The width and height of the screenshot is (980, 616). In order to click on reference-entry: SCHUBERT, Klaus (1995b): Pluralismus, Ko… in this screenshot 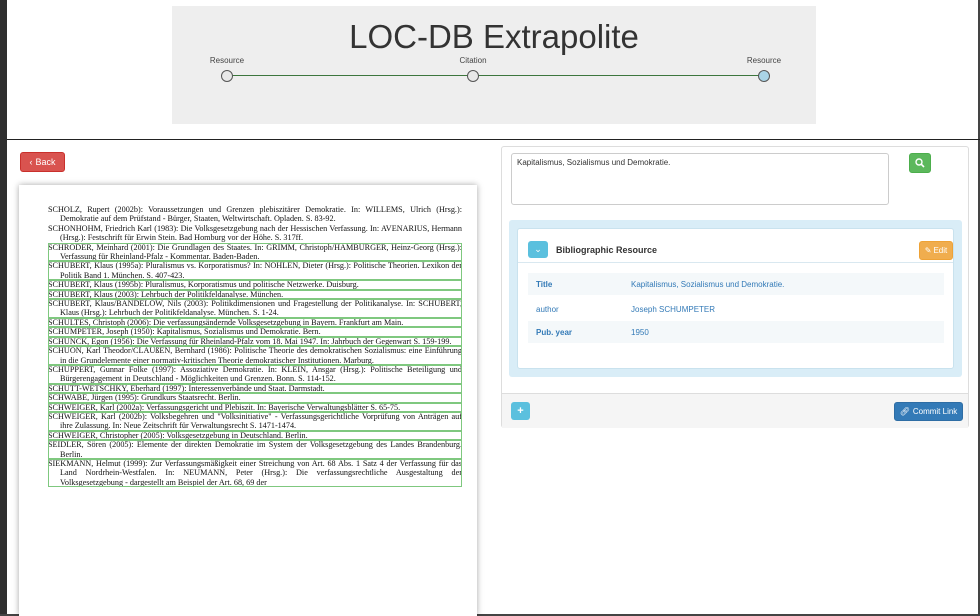, I will do `click(255, 285)`.